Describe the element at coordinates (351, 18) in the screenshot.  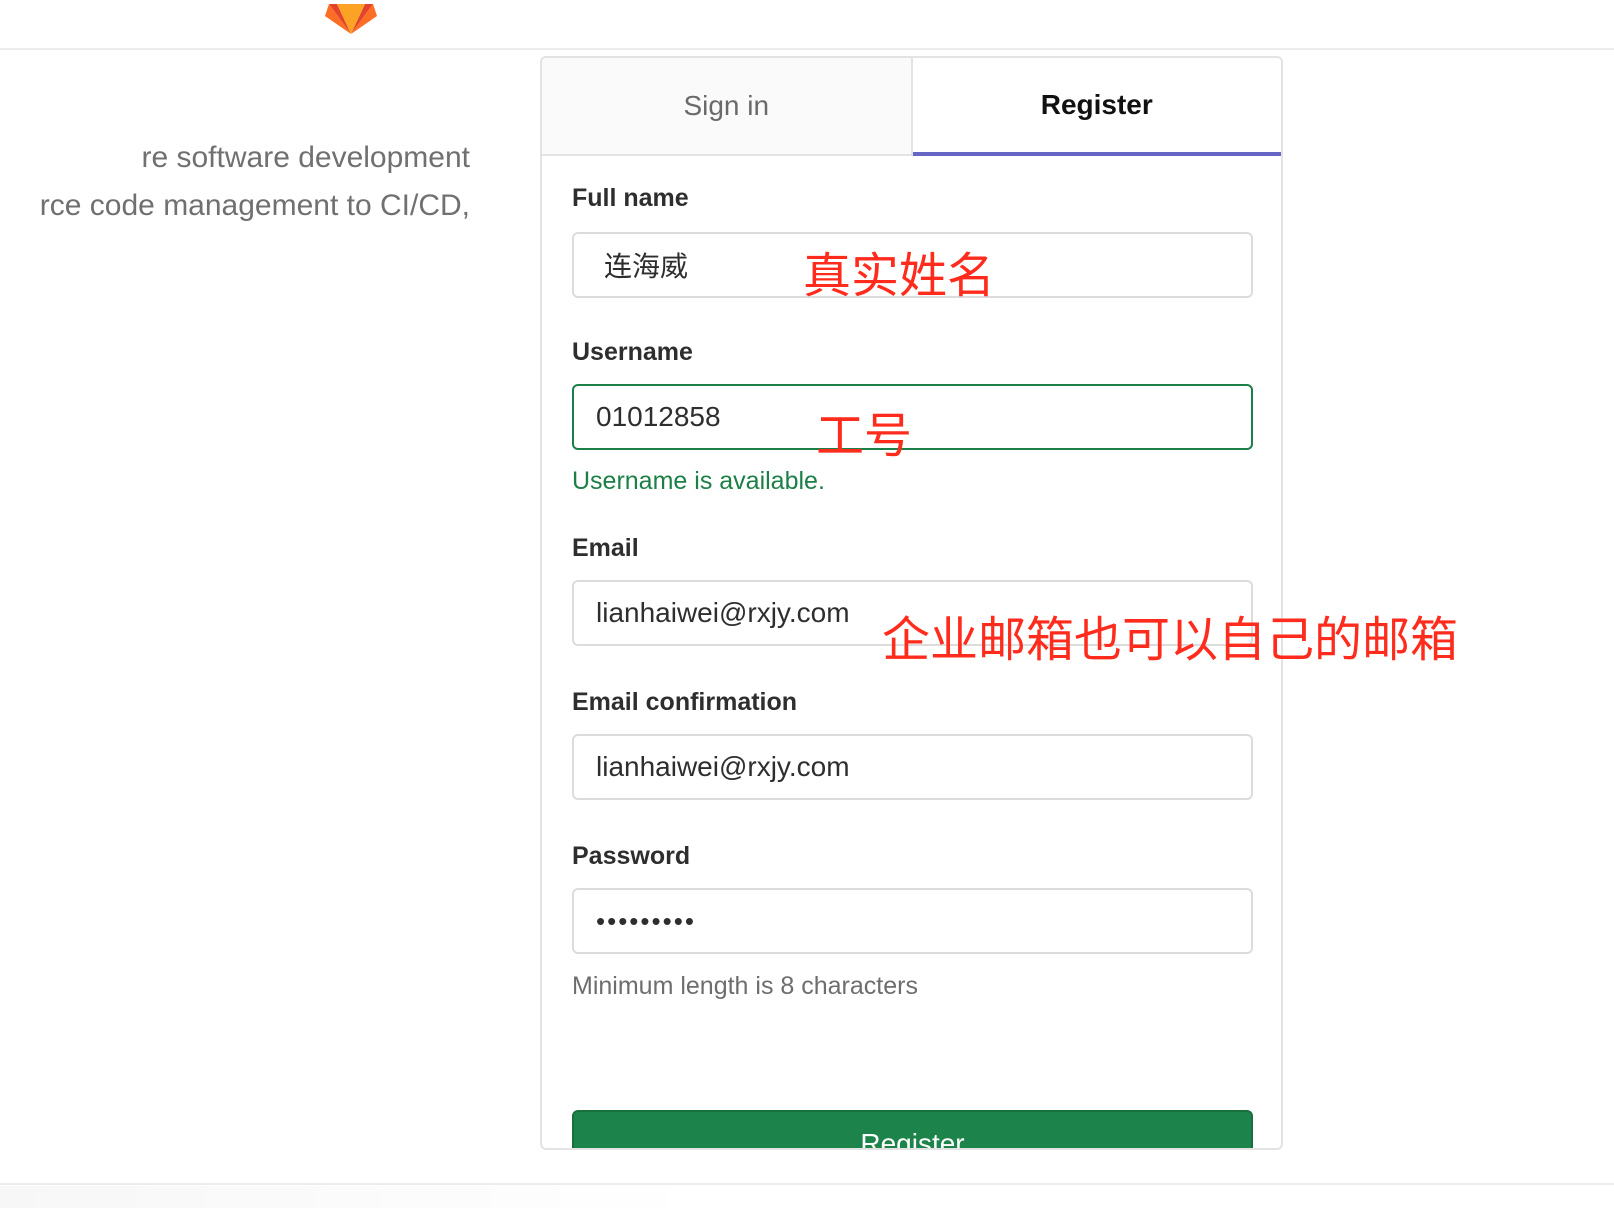
I see `gitlab-tanuki-icon` at that location.